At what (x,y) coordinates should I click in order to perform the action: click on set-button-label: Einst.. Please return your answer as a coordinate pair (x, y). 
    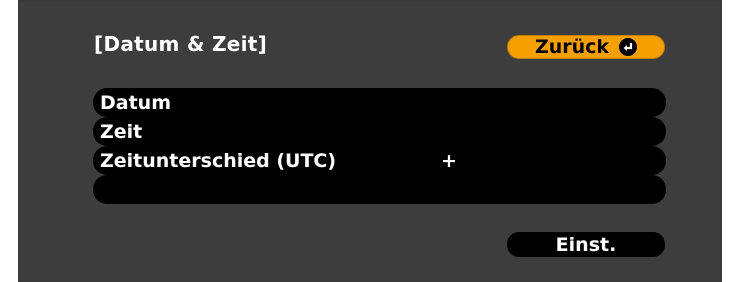
    Looking at the image, I should click on (586, 244).